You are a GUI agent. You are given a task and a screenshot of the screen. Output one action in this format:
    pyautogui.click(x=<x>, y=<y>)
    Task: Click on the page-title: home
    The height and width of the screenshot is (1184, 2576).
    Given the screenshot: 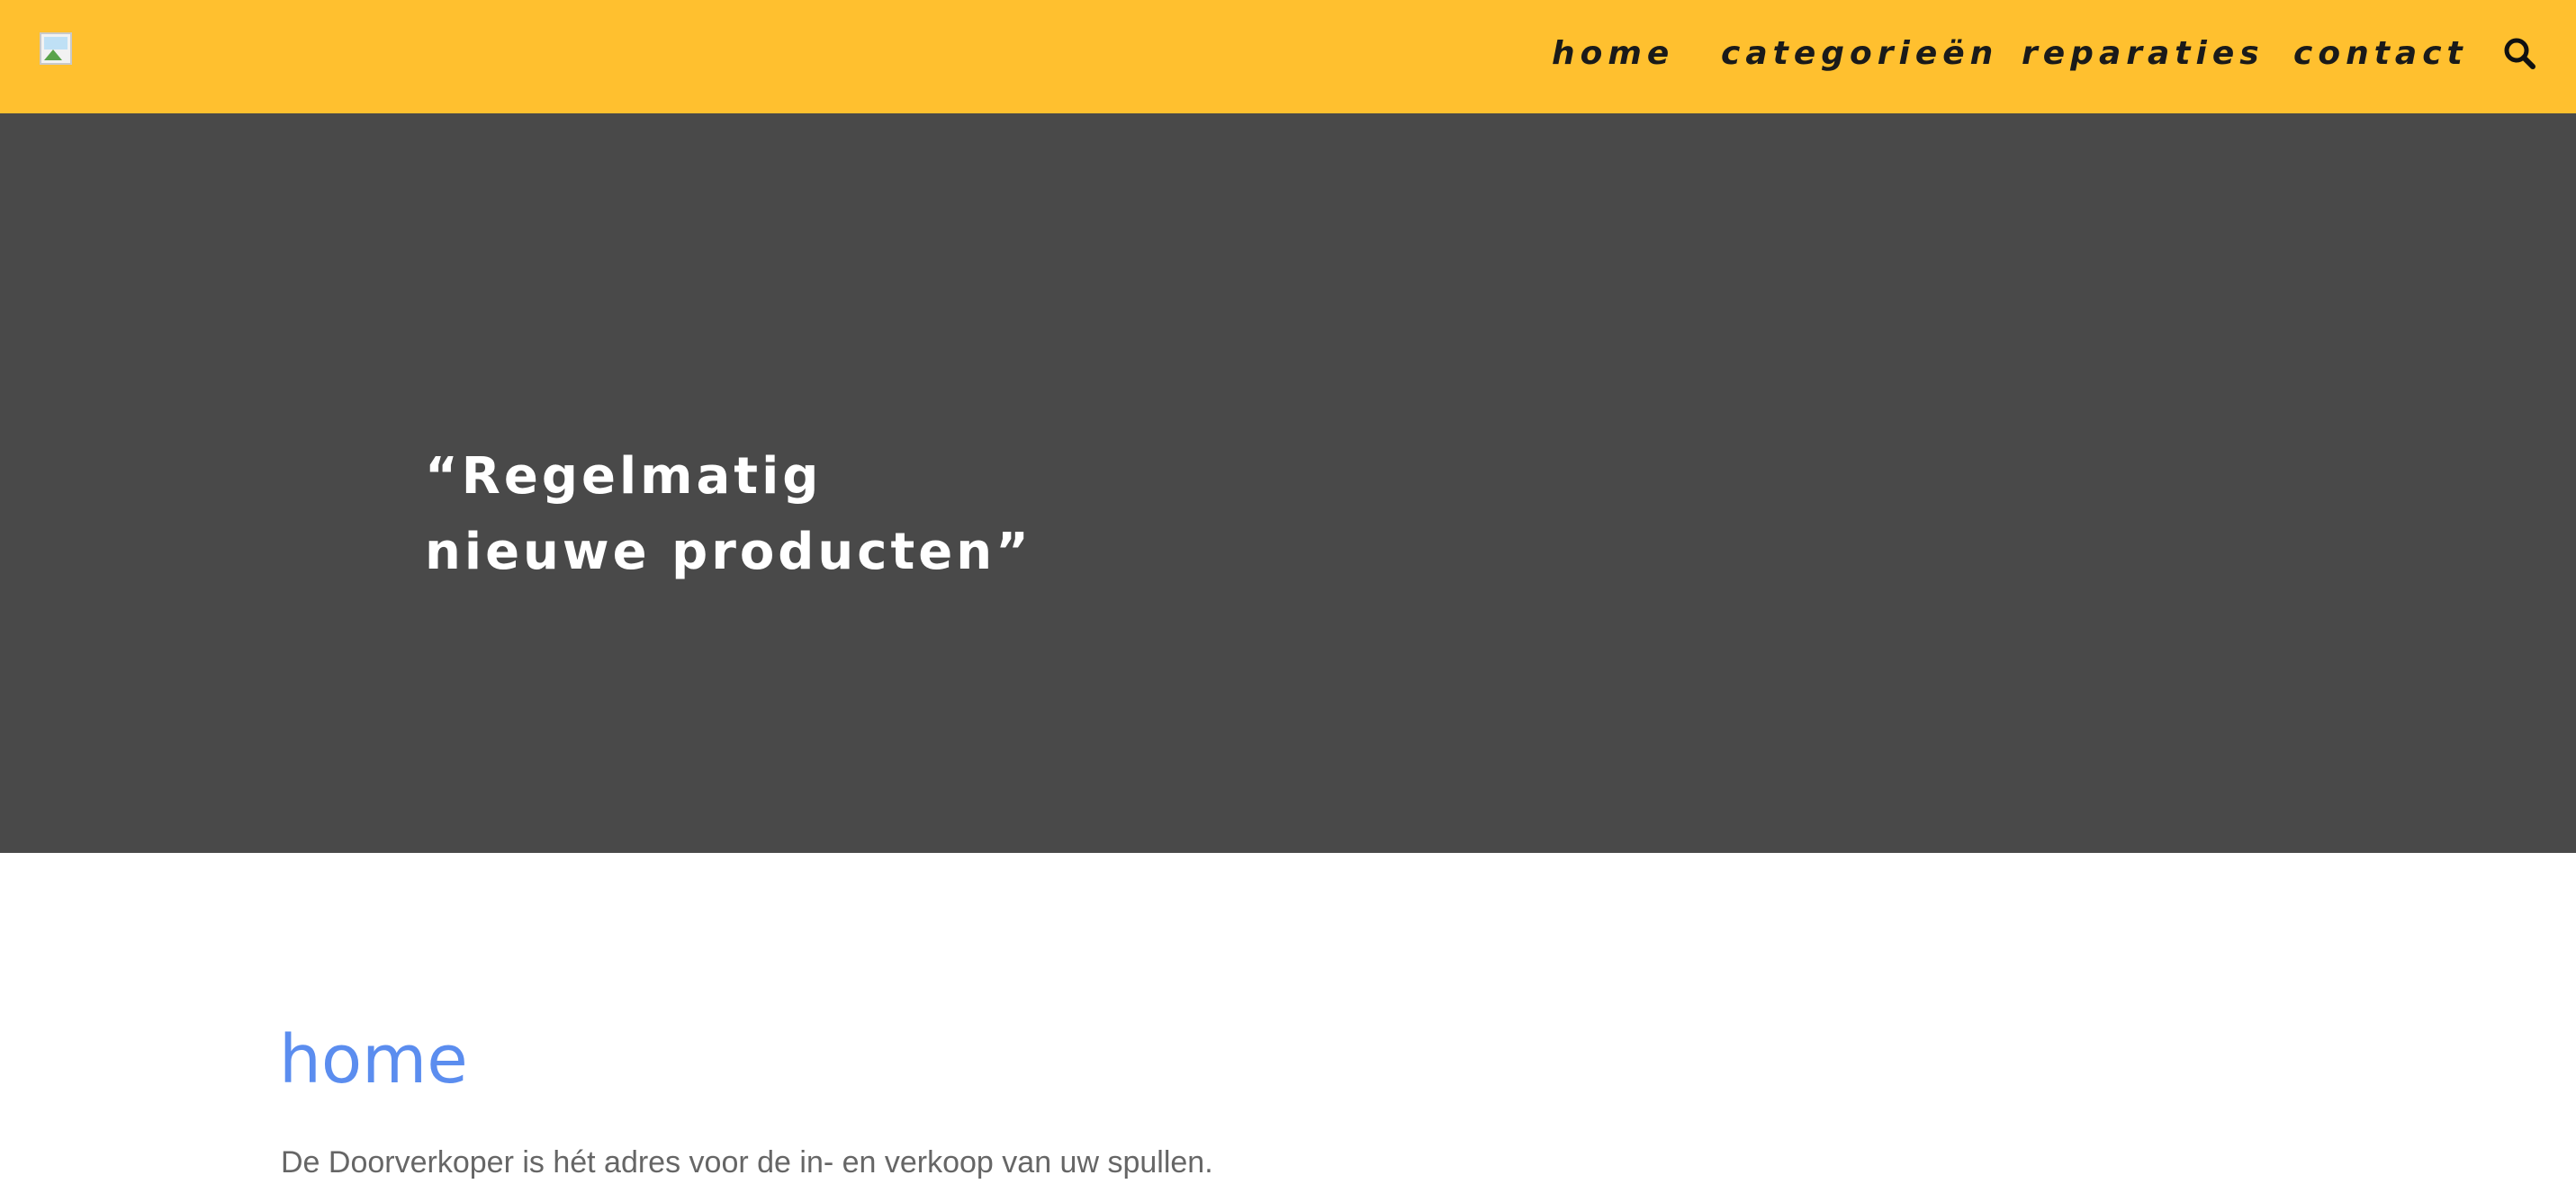 What is the action you would take?
    pyautogui.click(x=373, y=1060)
    